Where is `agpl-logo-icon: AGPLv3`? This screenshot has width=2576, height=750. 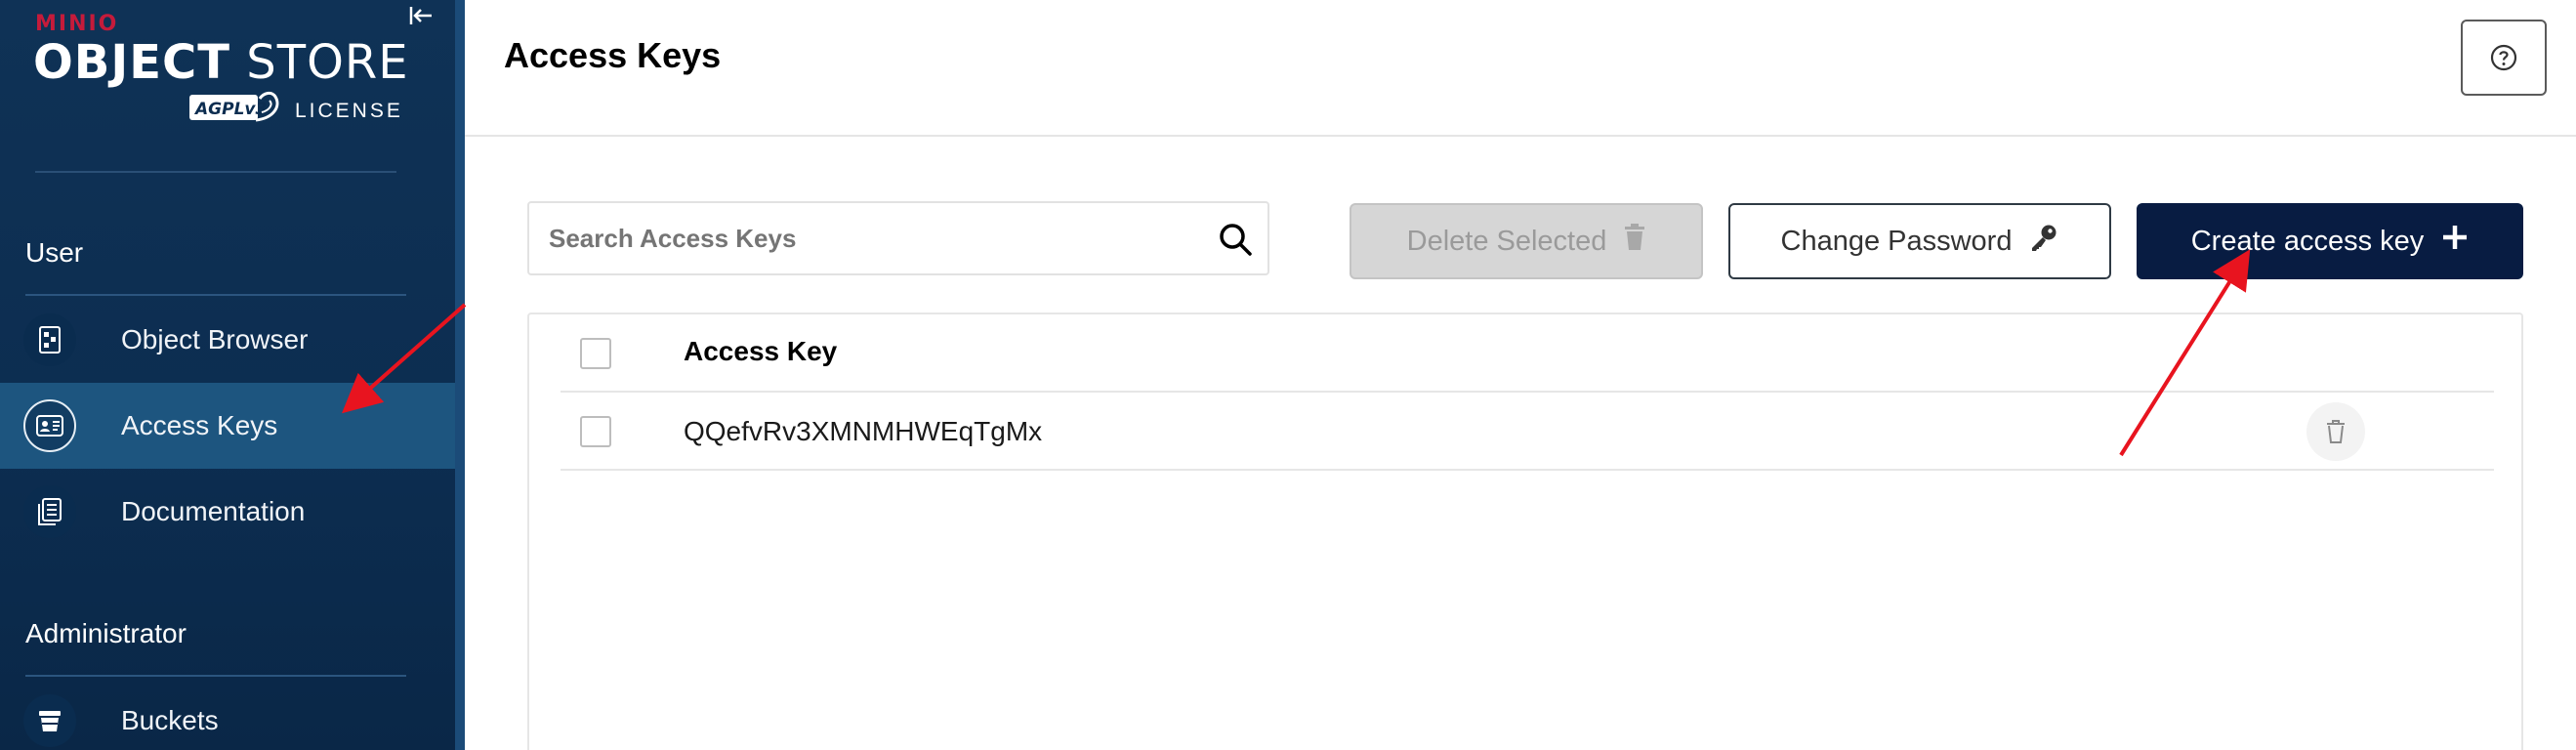
agpl-logo-icon: AGPLv3 is located at coordinates (235, 107).